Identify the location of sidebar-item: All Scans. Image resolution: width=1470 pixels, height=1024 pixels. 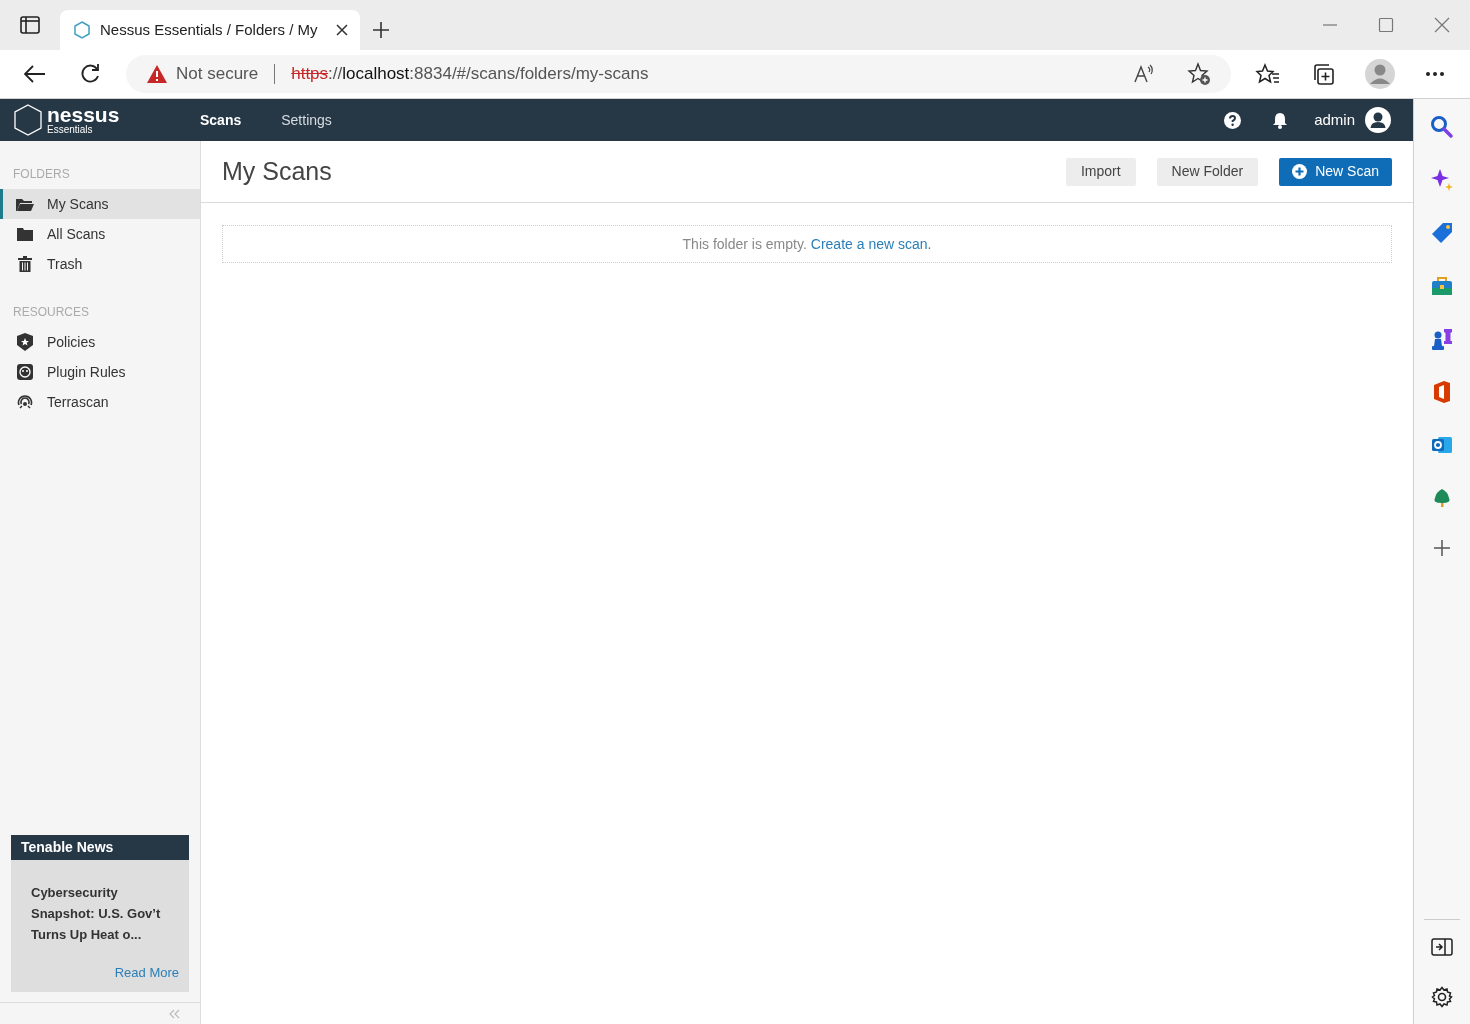
(100, 234).